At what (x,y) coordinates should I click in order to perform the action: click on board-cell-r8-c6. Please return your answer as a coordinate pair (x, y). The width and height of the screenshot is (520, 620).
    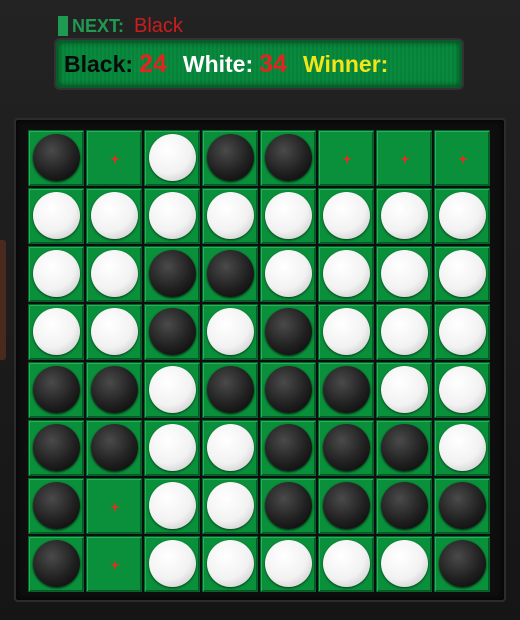
    Looking at the image, I should click on (346, 564).